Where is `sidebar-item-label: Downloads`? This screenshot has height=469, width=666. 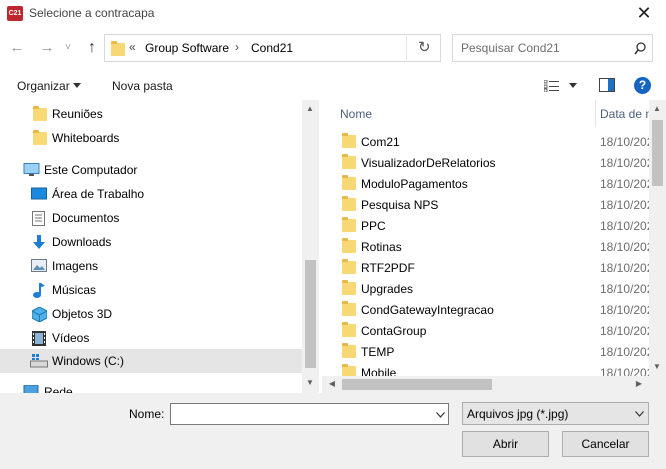 sidebar-item-label: Downloads is located at coordinates (82, 242).